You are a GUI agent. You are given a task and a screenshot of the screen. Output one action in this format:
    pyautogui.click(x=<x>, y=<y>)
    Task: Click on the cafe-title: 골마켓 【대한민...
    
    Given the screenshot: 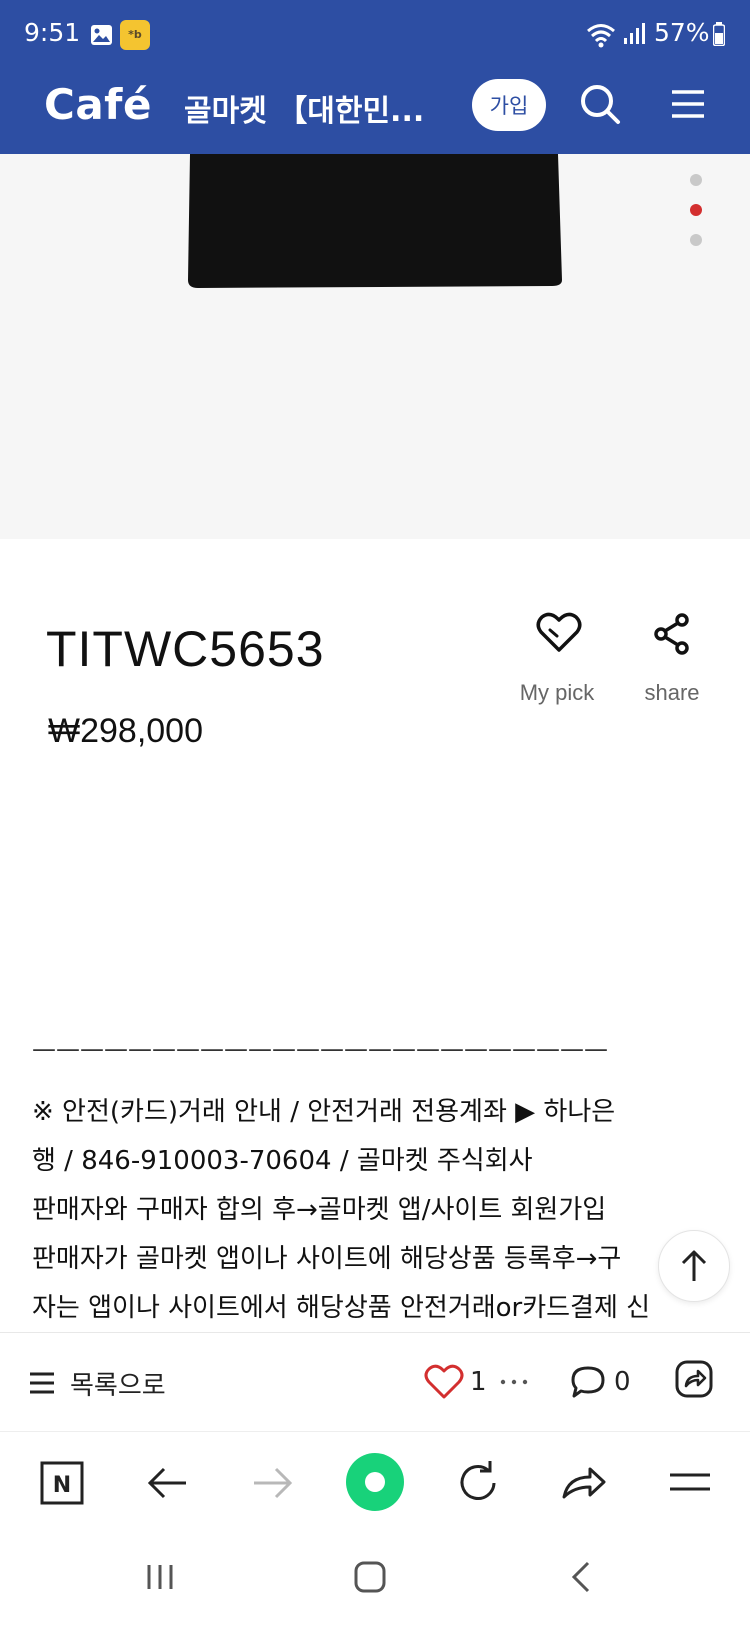 What is the action you would take?
    pyautogui.click(x=309, y=108)
    